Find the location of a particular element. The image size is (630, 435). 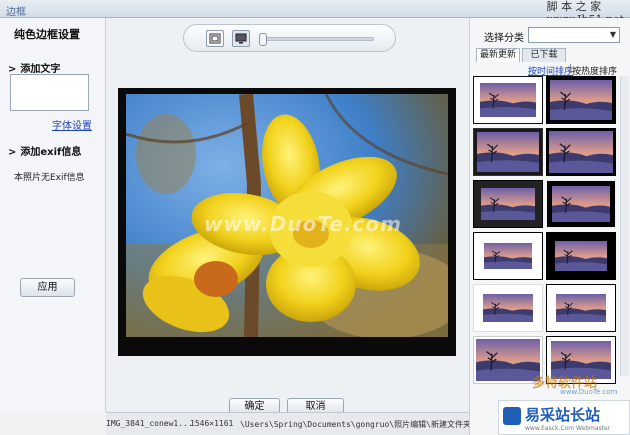

fit-to-window-icon is located at coordinates (215, 38).